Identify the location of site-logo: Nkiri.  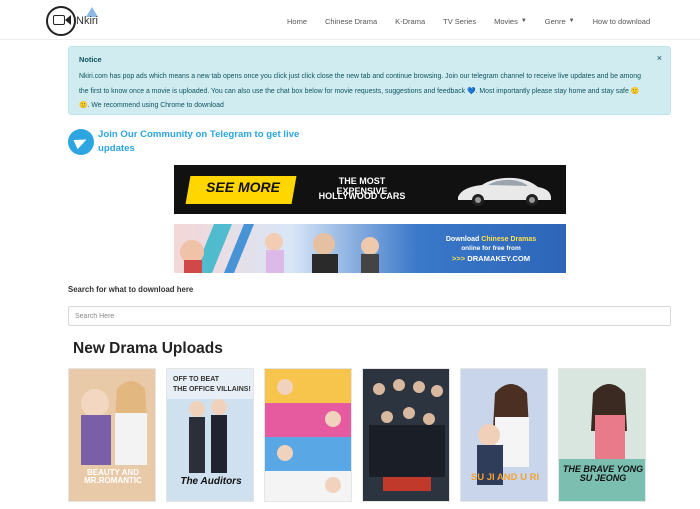
(75, 21).